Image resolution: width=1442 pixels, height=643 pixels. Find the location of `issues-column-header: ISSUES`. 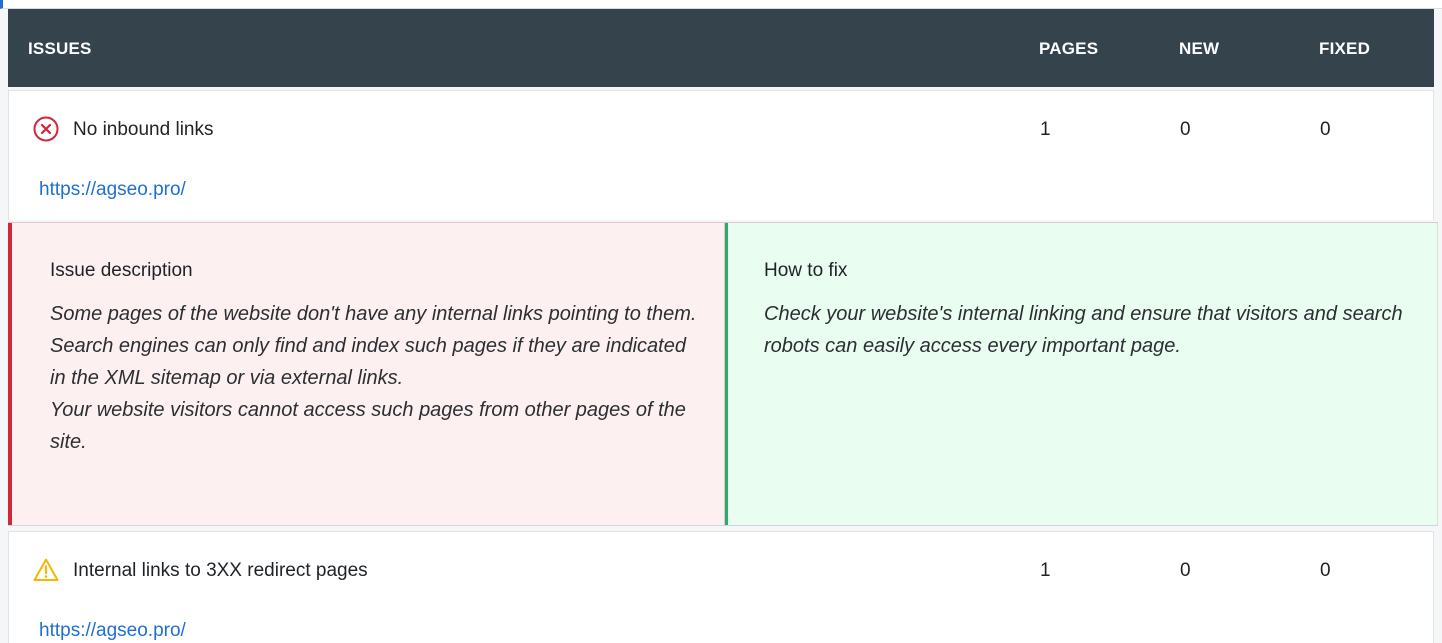

issues-column-header: ISSUES is located at coordinates (60, 49).